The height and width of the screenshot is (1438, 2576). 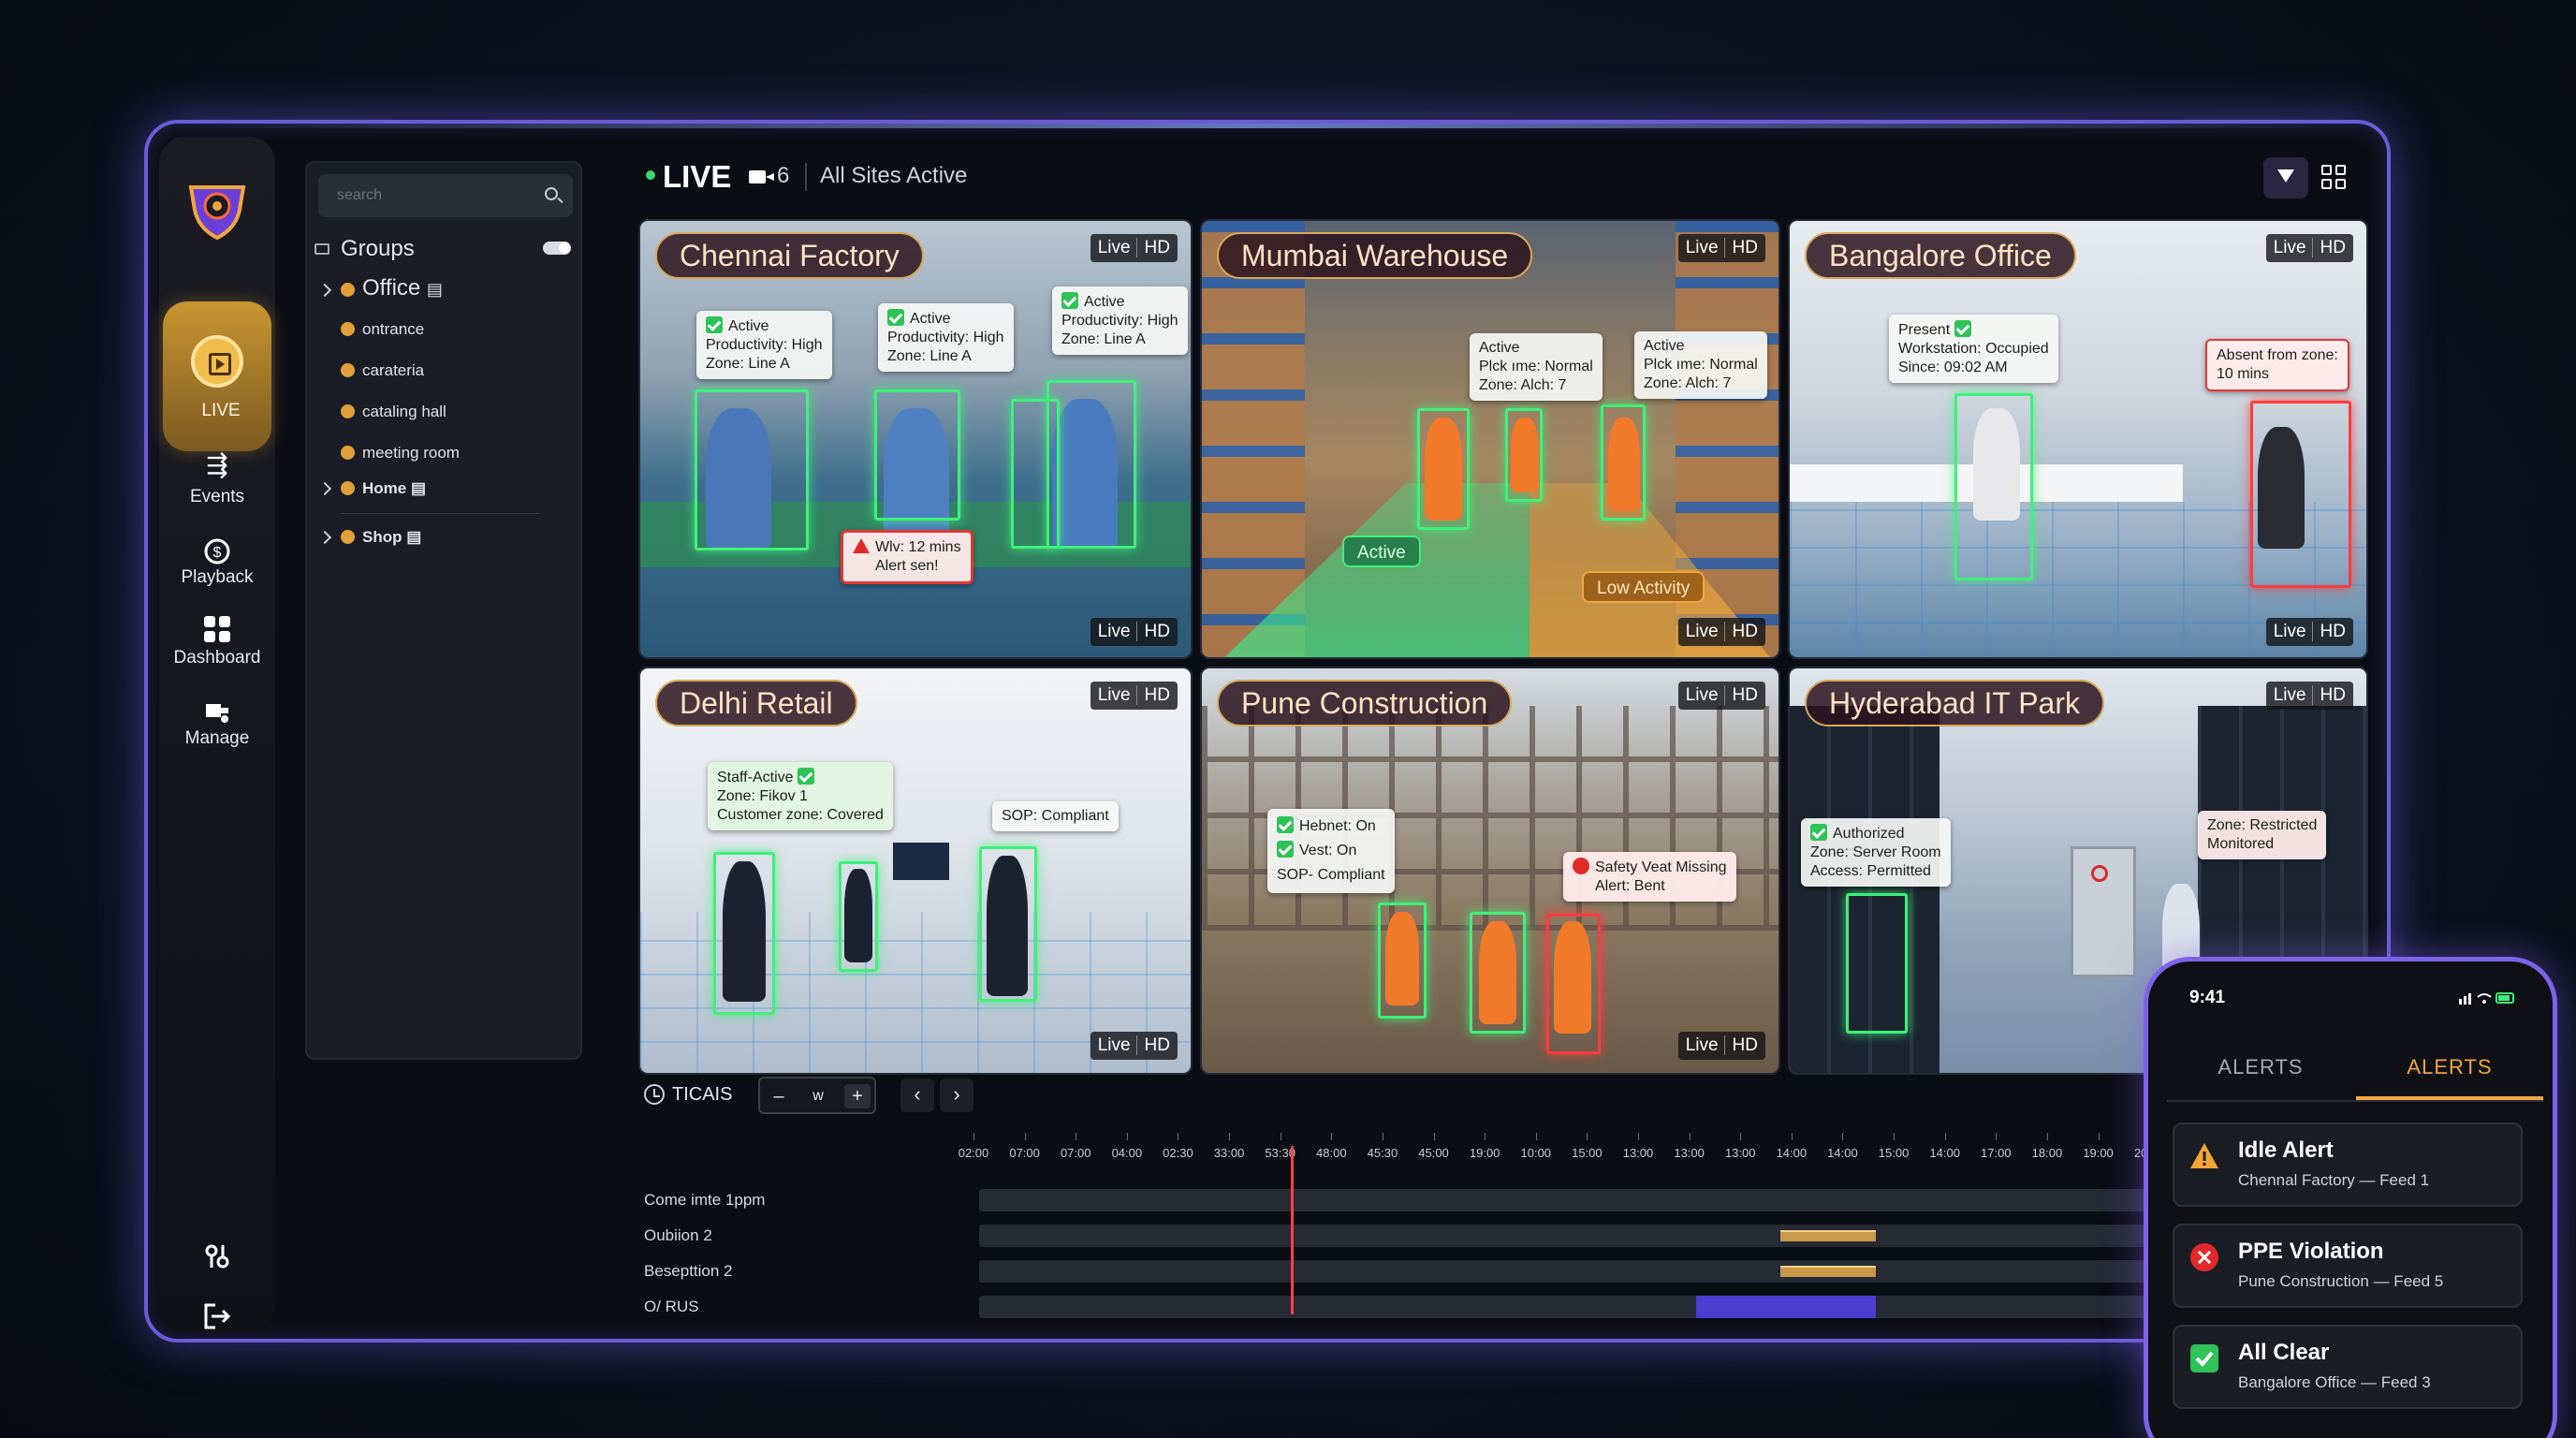 I want to click on tick-label: 07:00, so click(x=1075, y=1153).